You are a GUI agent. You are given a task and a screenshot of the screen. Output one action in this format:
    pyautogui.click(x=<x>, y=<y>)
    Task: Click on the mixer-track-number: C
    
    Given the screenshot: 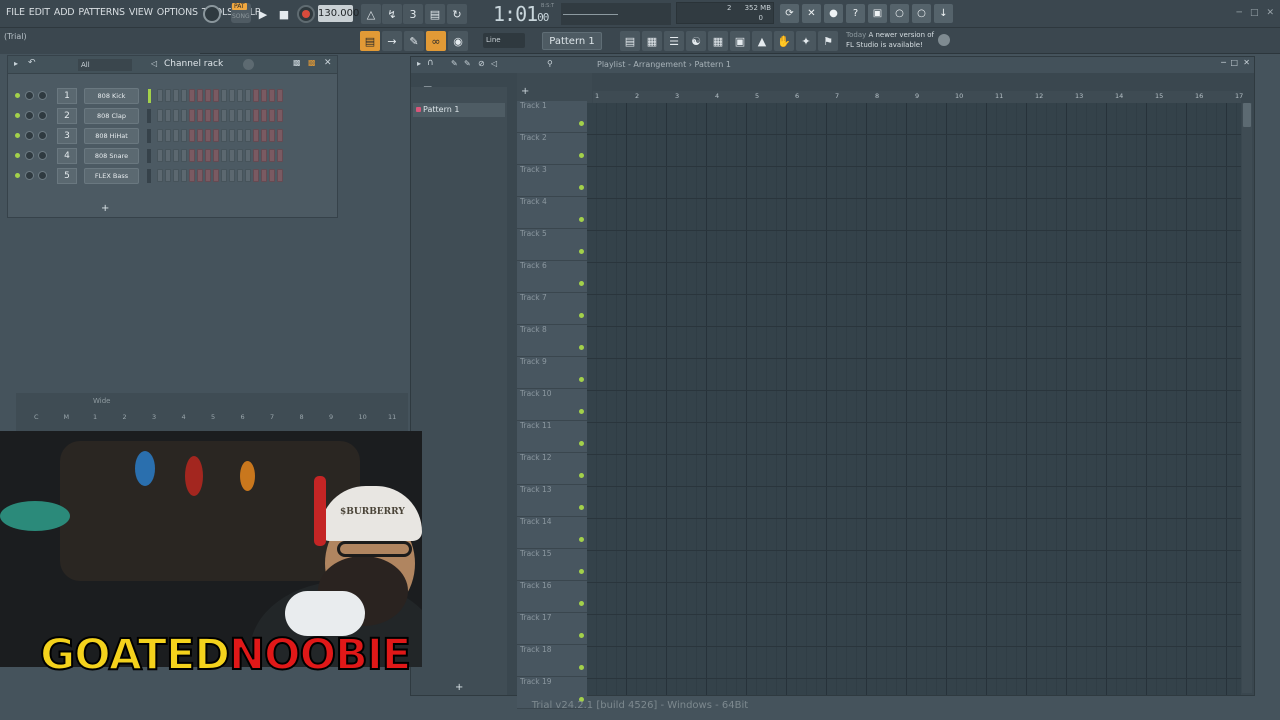 What is the action you would take?
    pyautogui.click(x=36, y=417)
    